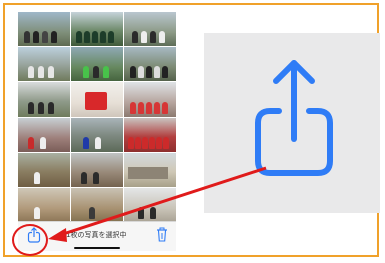  What do you see at coordinates (294, 118) in the screenshot?
I see `share-icon` at bounding box center [294, 118].